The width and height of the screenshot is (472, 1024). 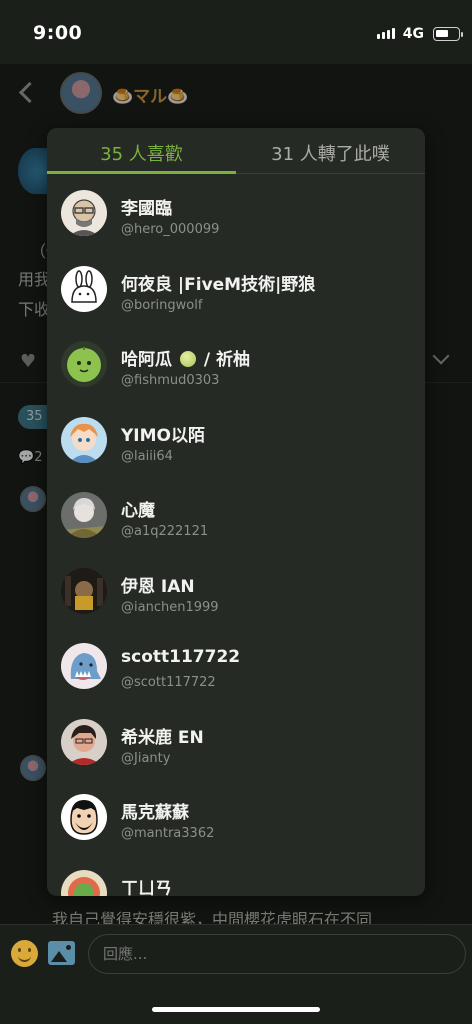 I want to click on user-name: YIMO以陌, so click(x=163, y=435).